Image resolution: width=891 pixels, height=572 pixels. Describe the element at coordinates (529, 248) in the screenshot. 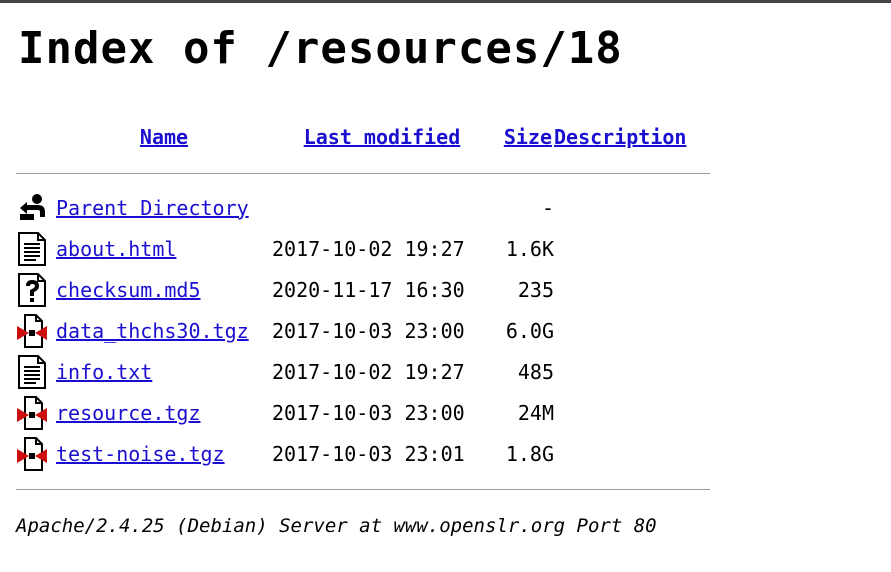

I see `size-cell: 1.6K` at that location.